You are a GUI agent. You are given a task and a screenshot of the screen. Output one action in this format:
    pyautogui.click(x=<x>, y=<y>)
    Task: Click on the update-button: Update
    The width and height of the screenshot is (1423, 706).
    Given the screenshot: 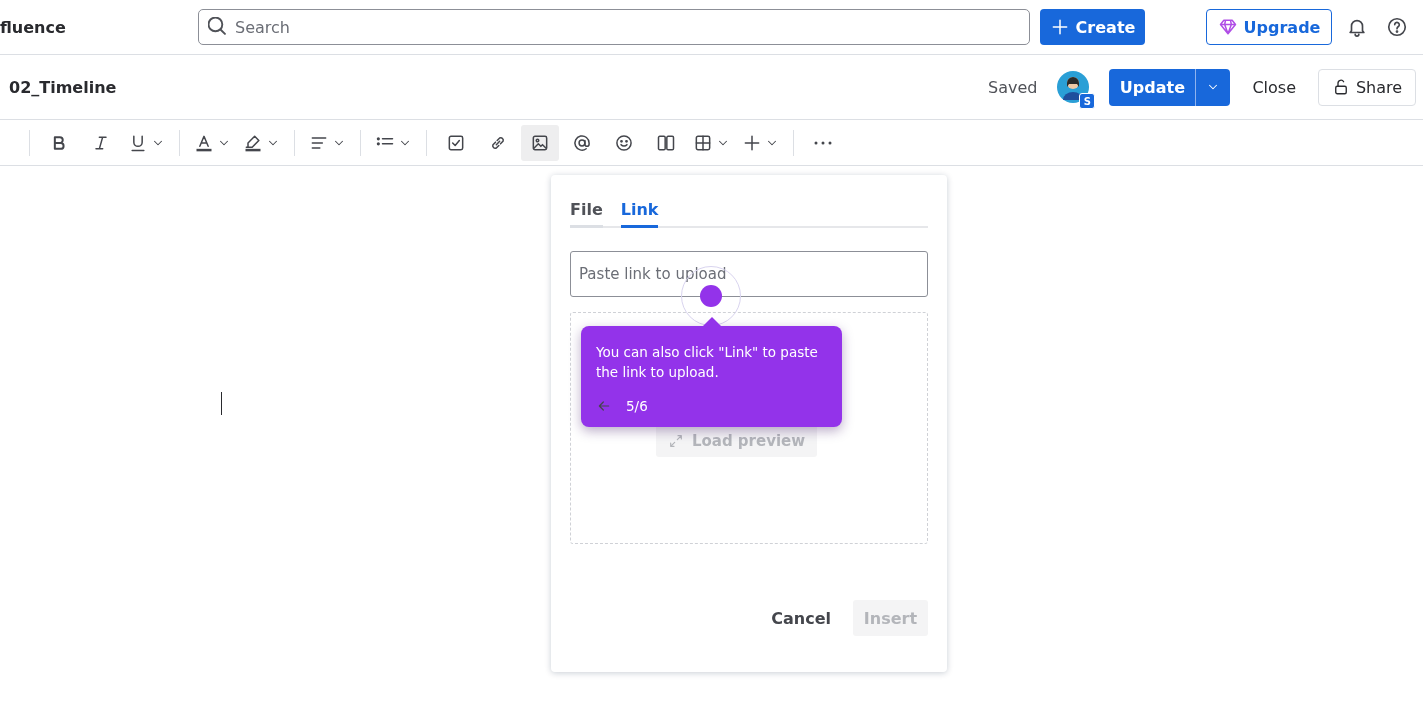 What is the action you would take?
    pyautogui.click(x=1152, y=87)
    